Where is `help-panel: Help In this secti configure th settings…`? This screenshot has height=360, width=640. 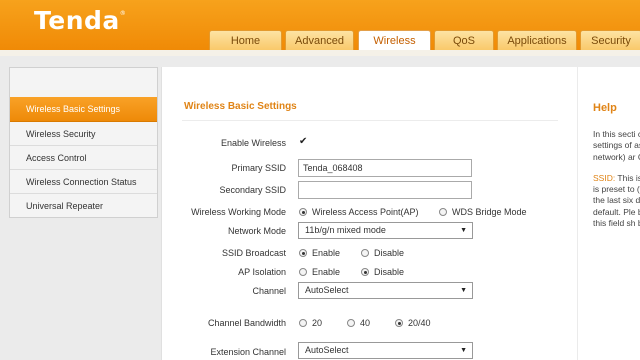 help-panel: Help In this secti configure th settings… is located at coordinates (609, 213).